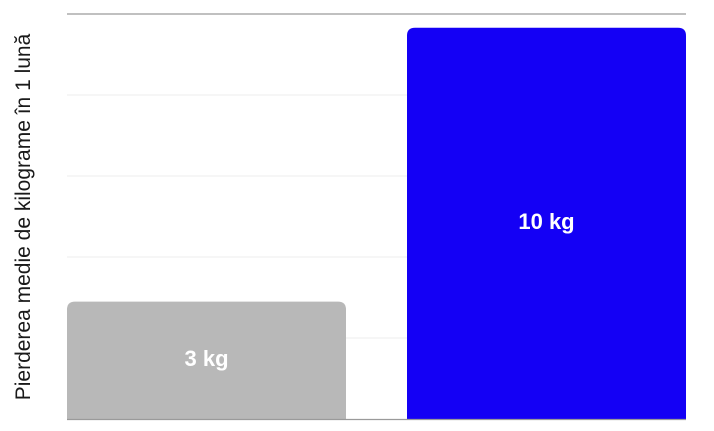 The height and width of the screenshot is (431, 714). I want to click on y-axis-label: Pierderea medie de kilograme în 1 lună, so click(23, 216).